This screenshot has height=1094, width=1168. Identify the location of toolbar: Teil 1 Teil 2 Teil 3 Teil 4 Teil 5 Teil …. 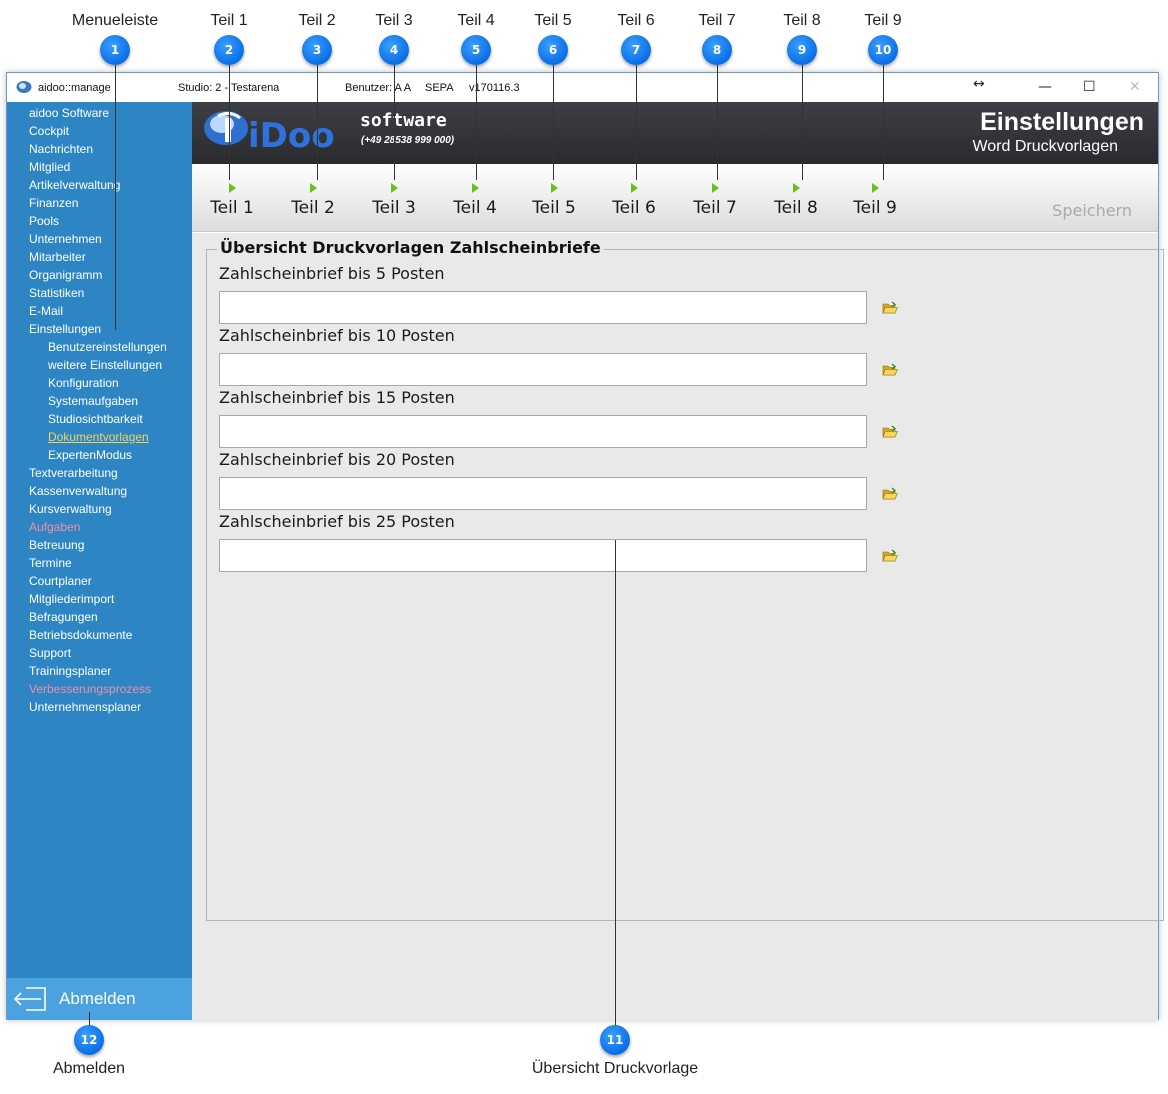
(675, 198).